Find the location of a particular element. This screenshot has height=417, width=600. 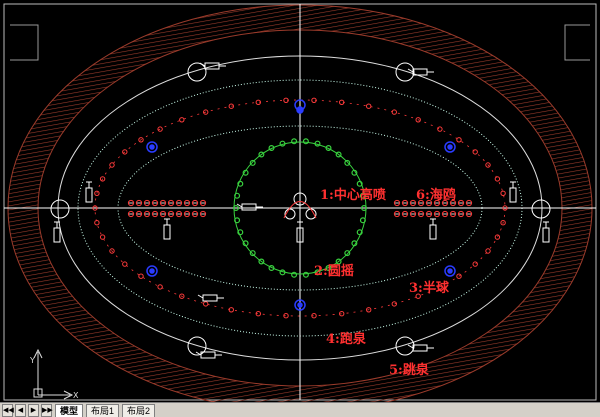

ucs-x-label: X is located at coordinates (76, 395).